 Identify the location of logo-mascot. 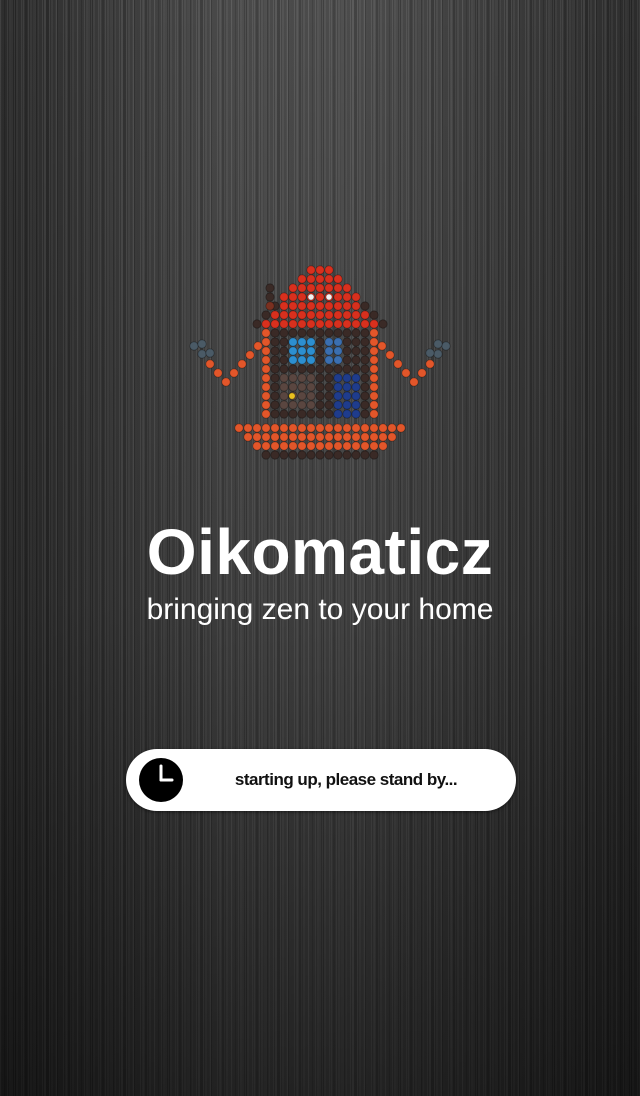
(320, 373).